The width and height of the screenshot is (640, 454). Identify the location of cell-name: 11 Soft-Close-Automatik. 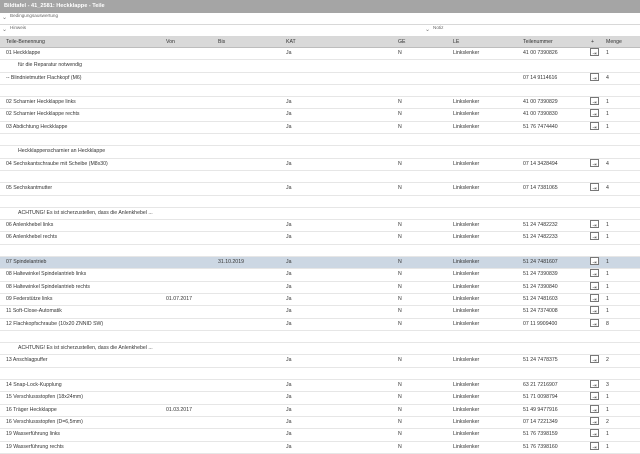
(34, 311).